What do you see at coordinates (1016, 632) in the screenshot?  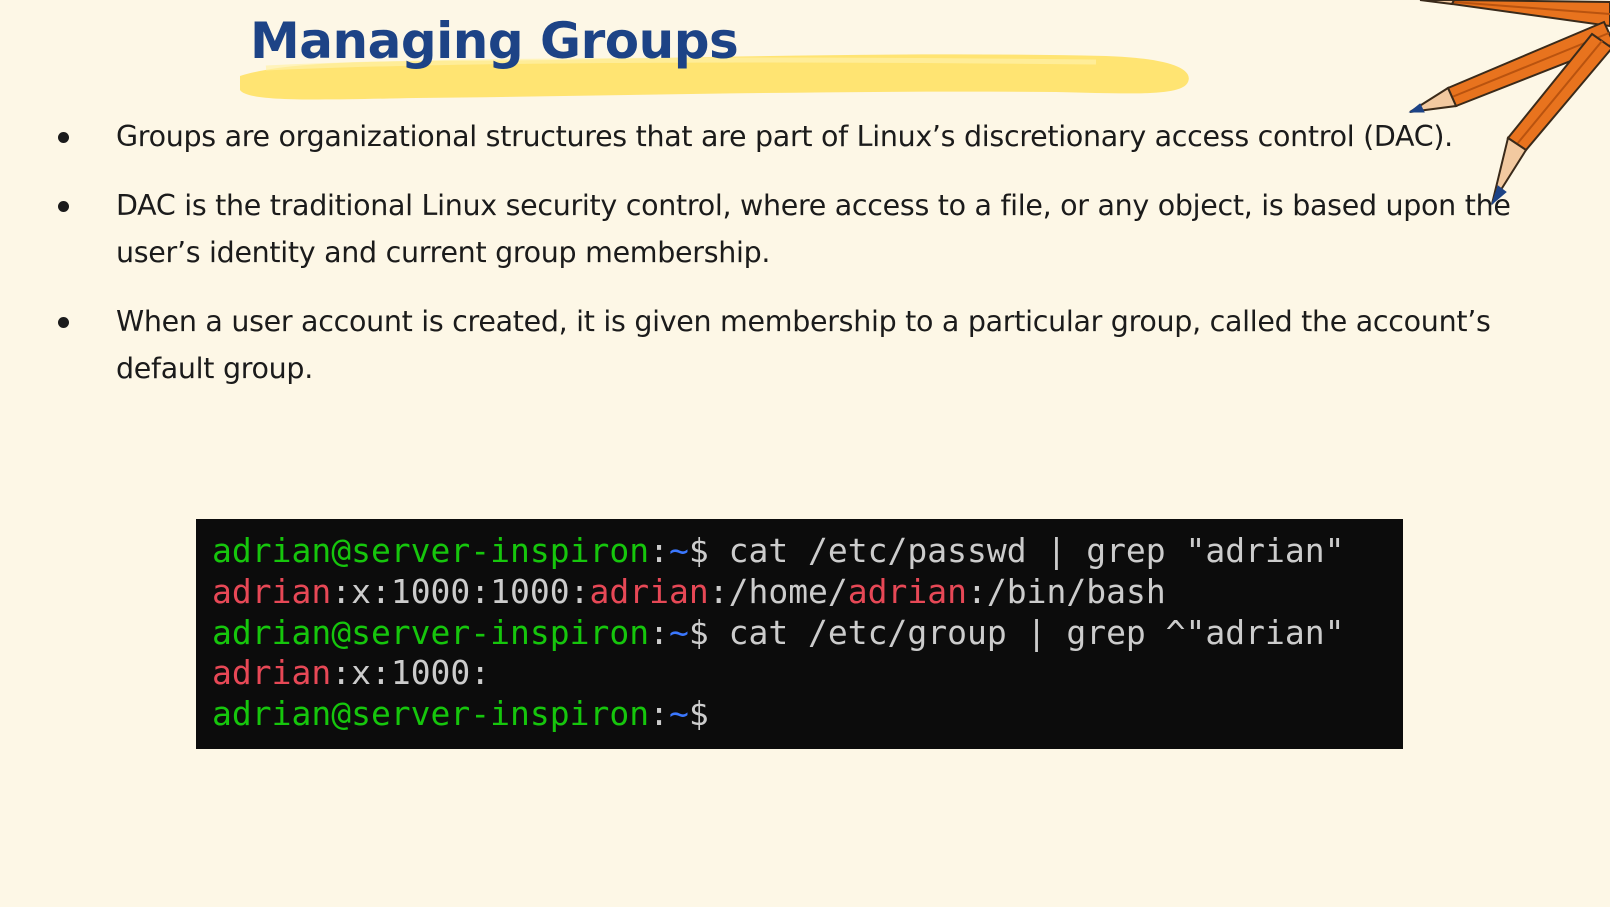 I see `command-text: $ cat /etc/group | grep ^"adrian"` at bounding box center [1016, 632].